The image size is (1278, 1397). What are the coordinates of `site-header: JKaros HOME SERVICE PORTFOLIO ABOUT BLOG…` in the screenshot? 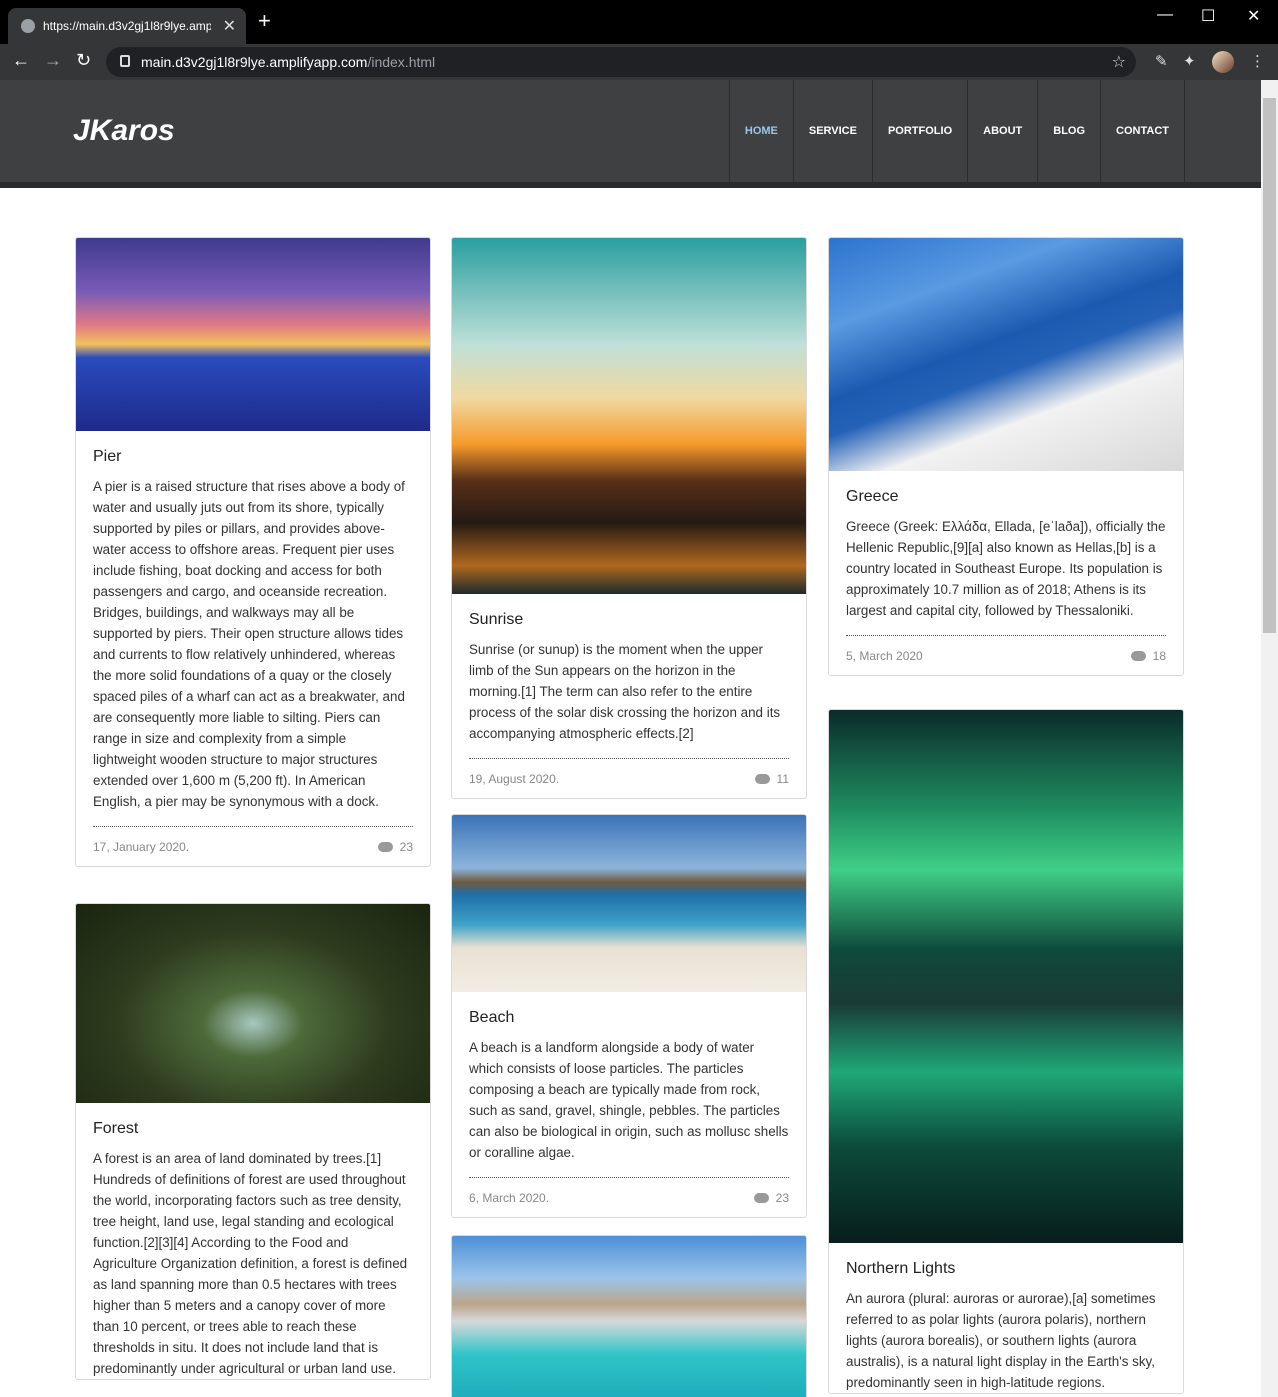 It's located at (630, 134).